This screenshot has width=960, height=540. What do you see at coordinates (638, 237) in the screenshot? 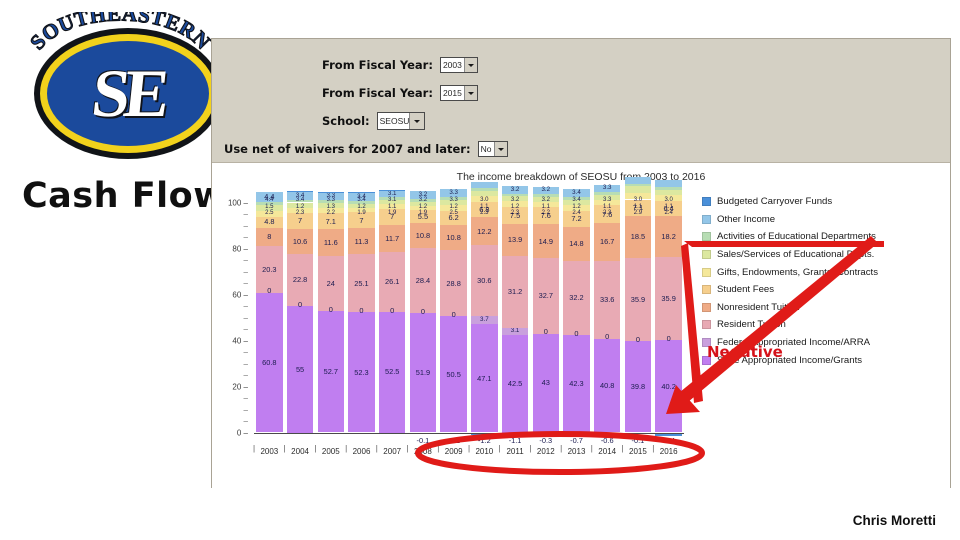
I see `bar-segment: 18.5` at bounding box center [638, 237].